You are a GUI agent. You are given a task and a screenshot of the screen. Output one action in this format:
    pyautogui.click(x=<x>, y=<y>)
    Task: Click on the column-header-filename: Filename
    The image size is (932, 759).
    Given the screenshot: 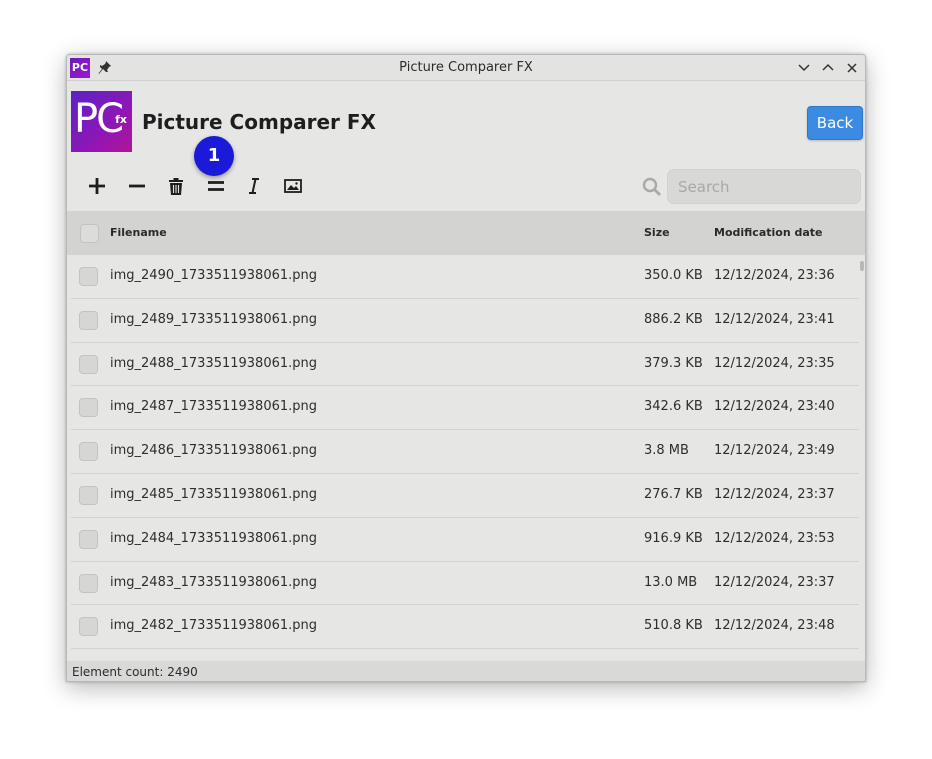 What is the action you would take?
    pyautogui.click(x=138, y=233)
    